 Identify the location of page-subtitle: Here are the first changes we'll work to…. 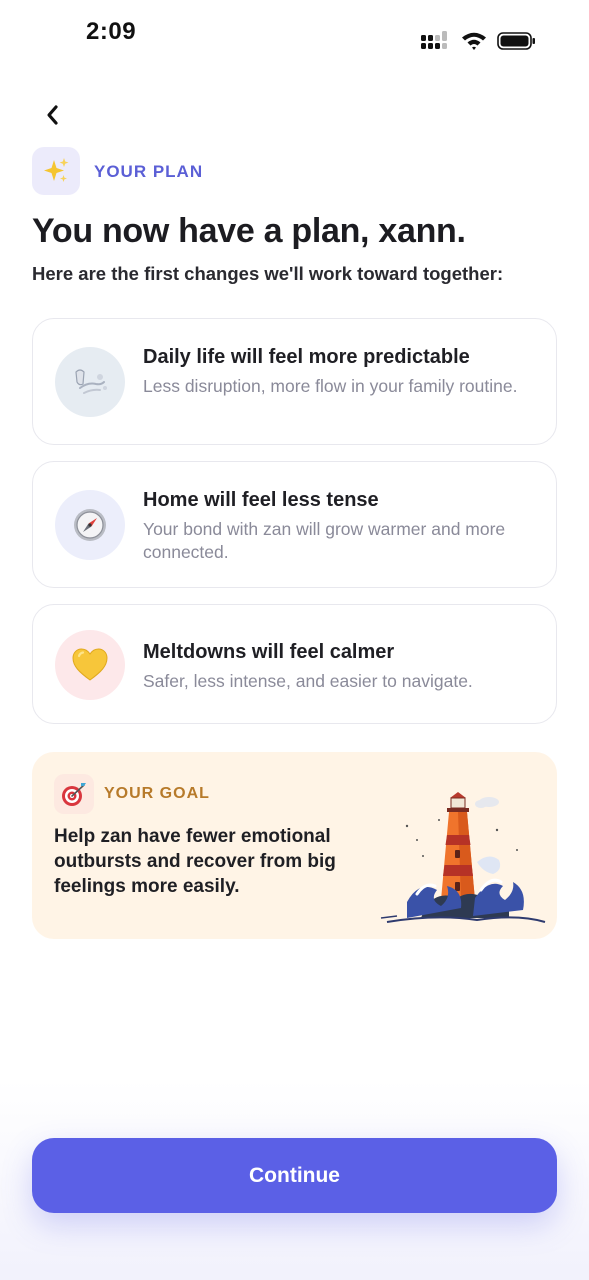
(268, 273).